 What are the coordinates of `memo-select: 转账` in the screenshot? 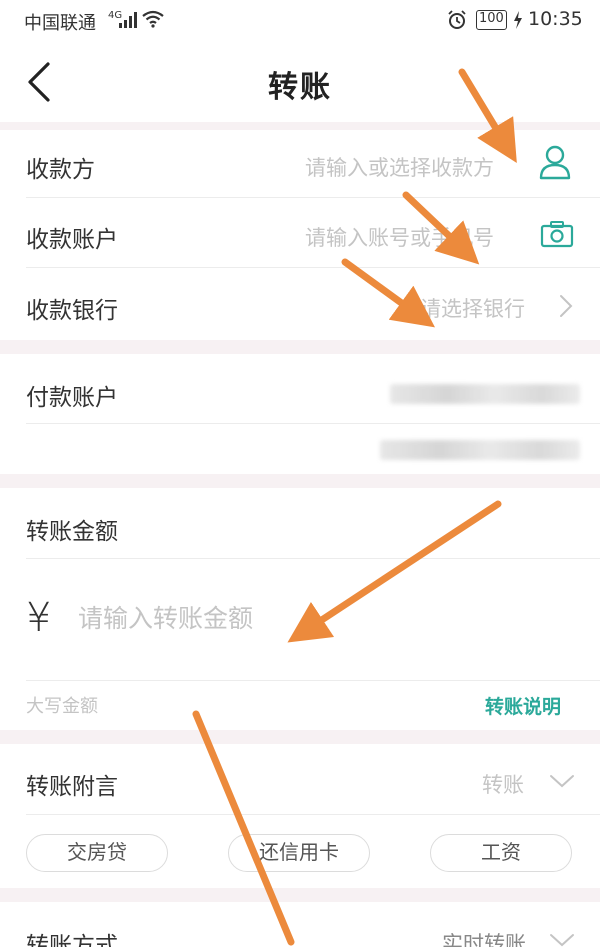 It's located at (503, 784).